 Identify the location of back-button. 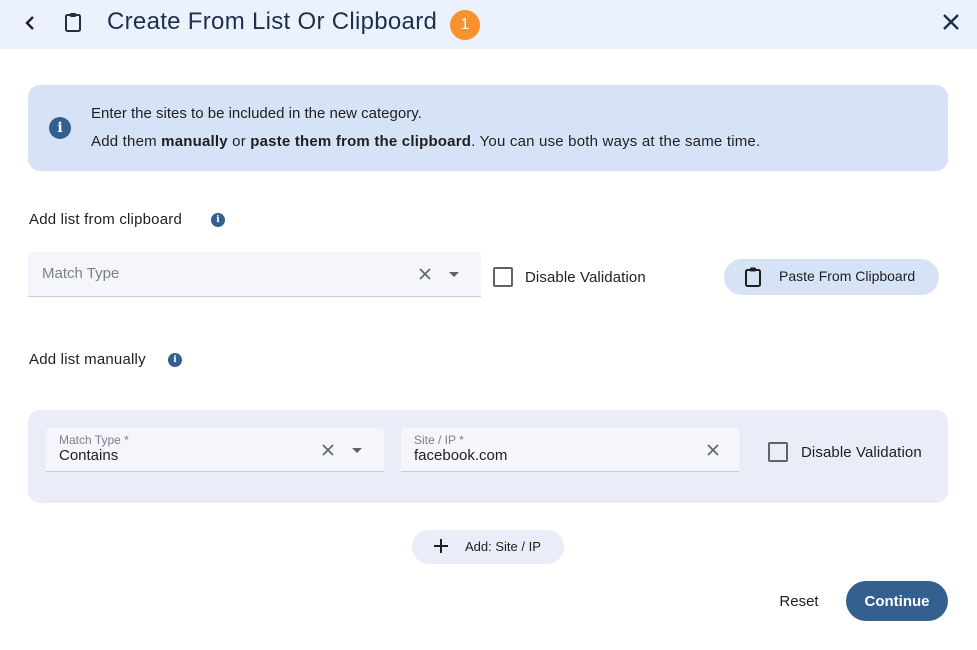
(30, 23).